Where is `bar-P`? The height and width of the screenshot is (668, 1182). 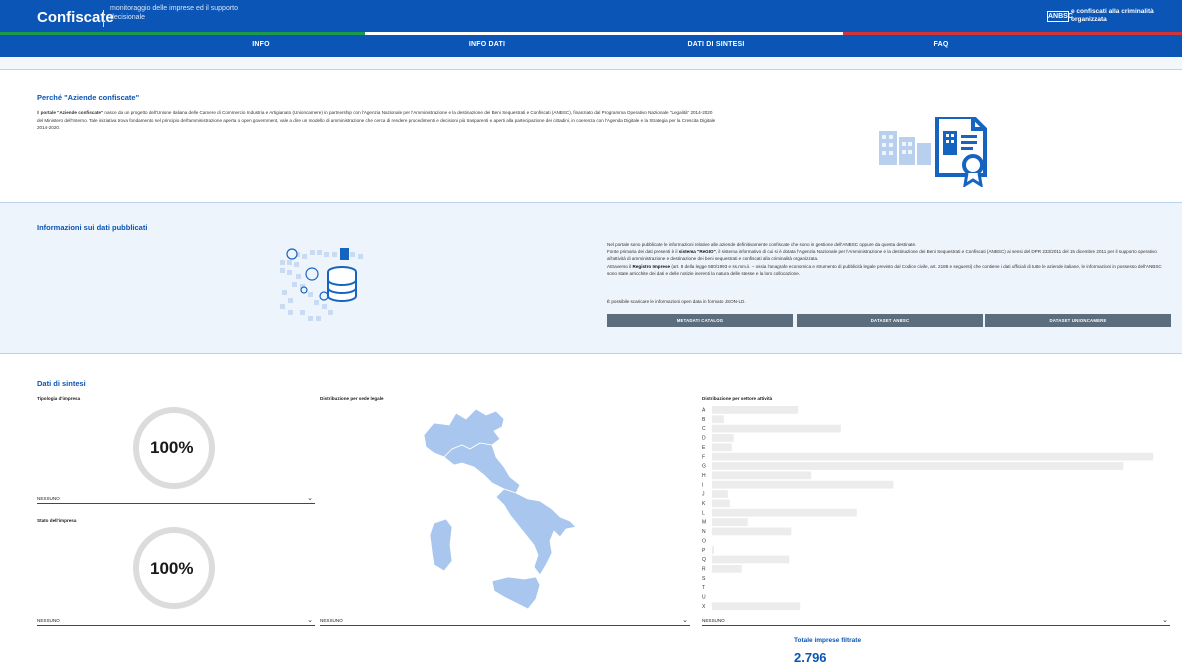 bar-P is located at coordinates (713, 550).